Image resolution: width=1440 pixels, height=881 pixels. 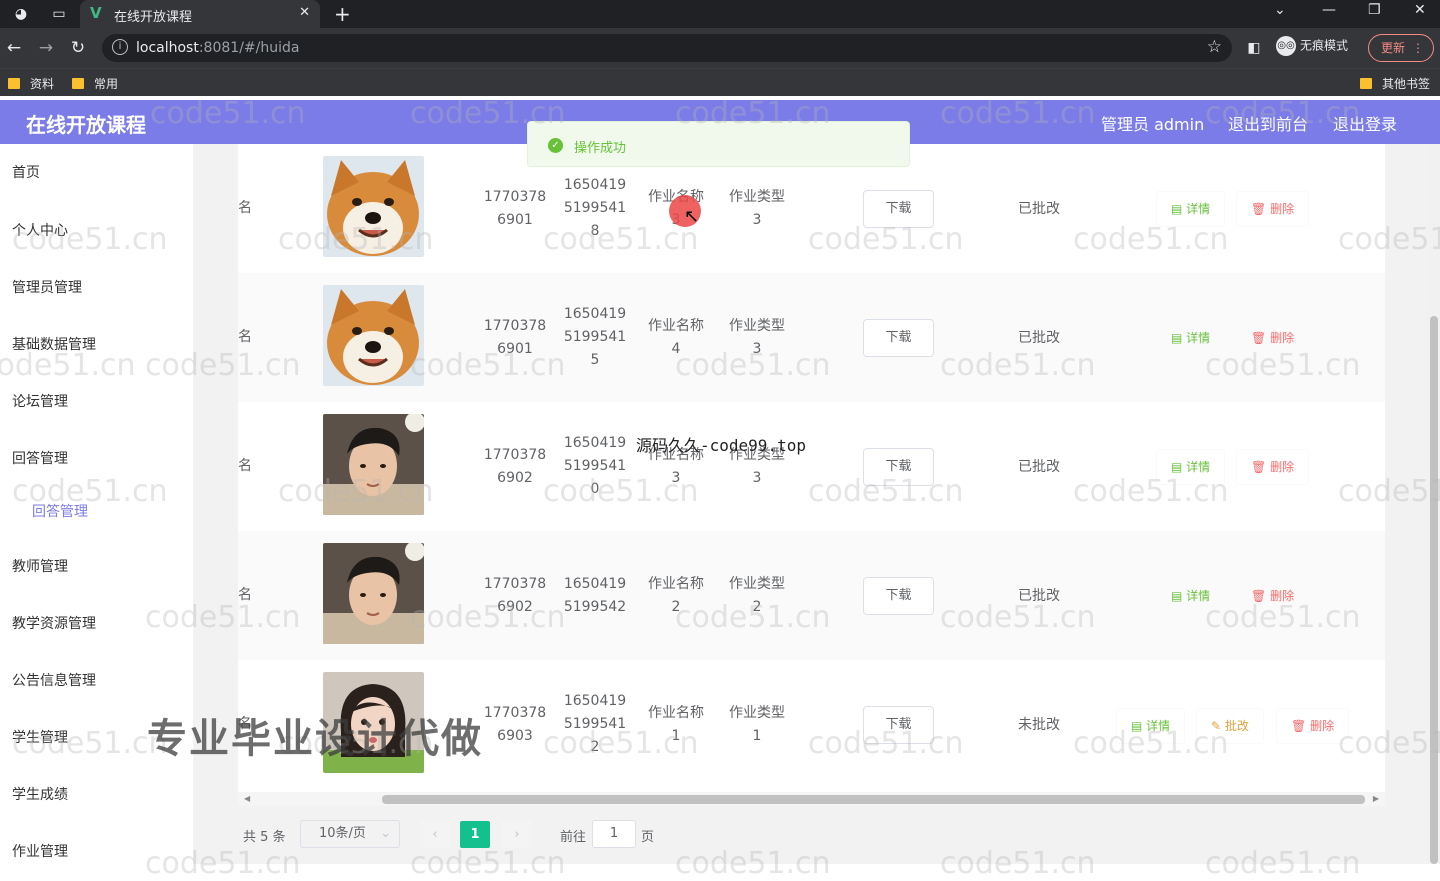 What do you see at coordinates (26, 172) in the screenshot?
I see `sidebar-item-home: 首页` at bounding box center [26, 172].